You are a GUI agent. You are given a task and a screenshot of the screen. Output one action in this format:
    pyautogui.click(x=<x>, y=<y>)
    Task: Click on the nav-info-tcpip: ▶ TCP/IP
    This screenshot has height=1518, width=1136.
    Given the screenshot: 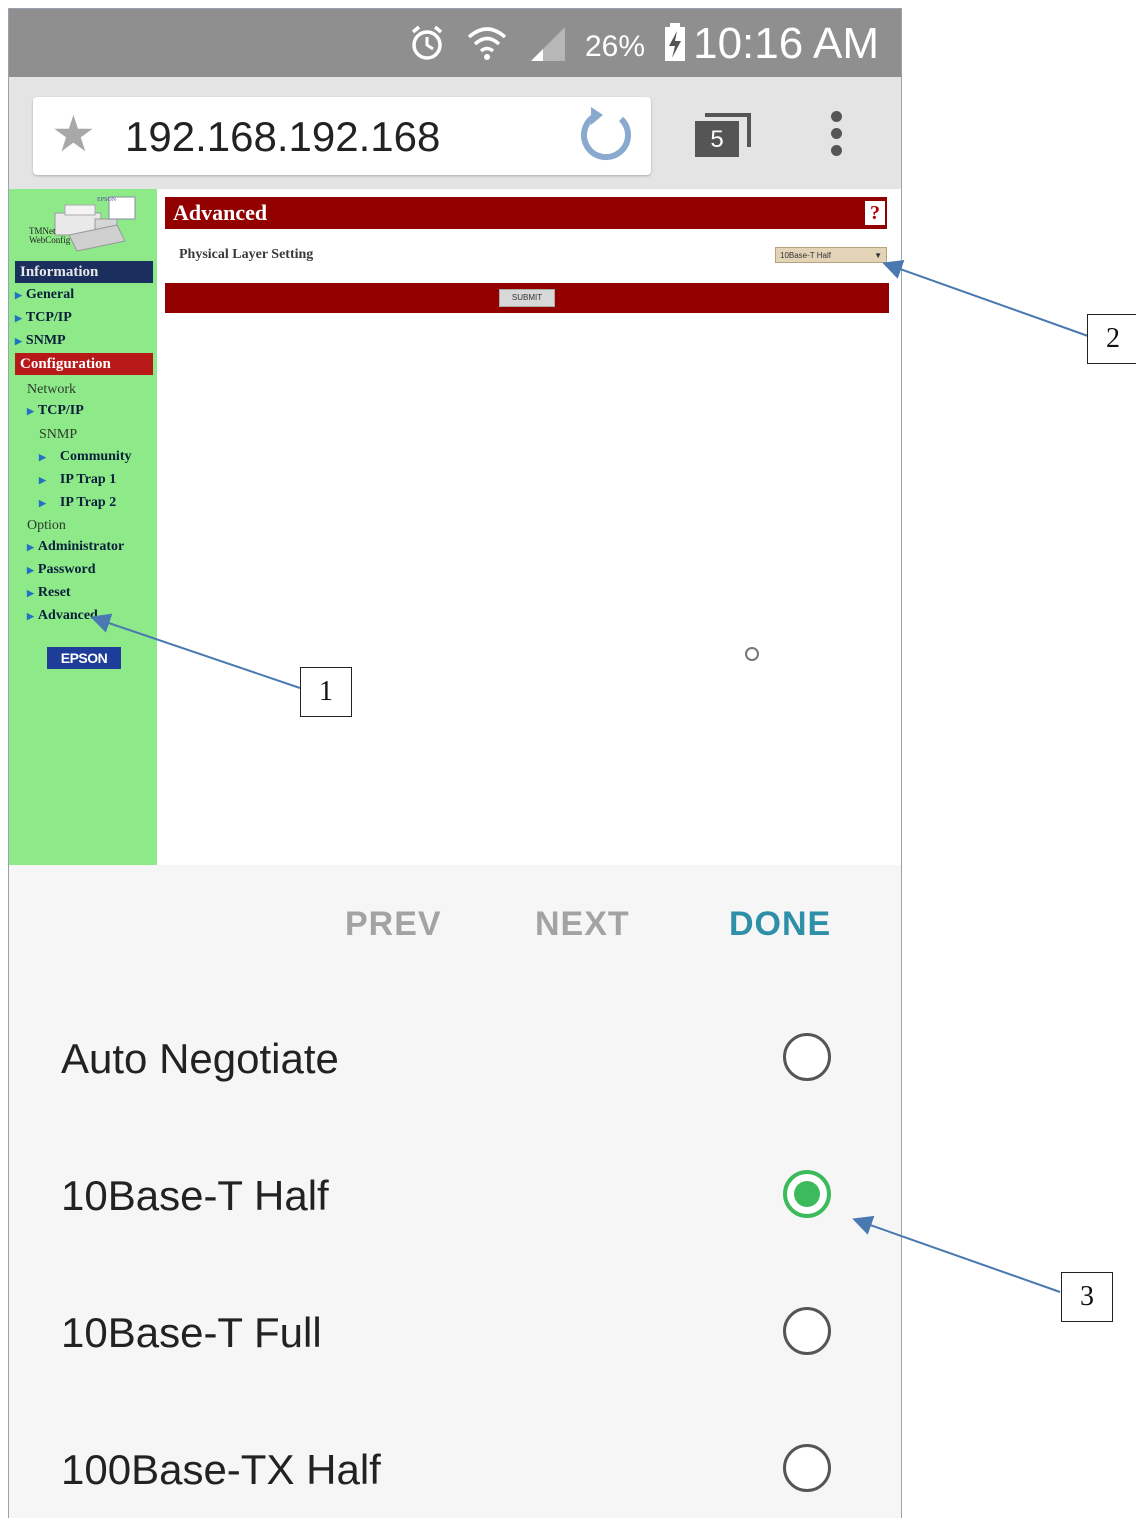 What is the action you would take?
    pyautogui.click(x=43, y=318)
    